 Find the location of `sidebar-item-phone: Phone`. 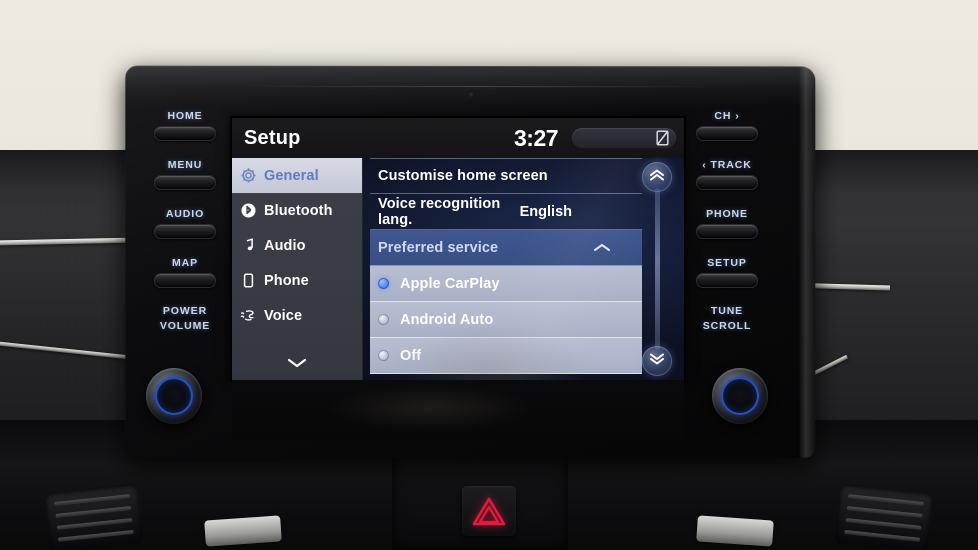

sidebar-item-phone: Phone is located at coordinates (297, 280).